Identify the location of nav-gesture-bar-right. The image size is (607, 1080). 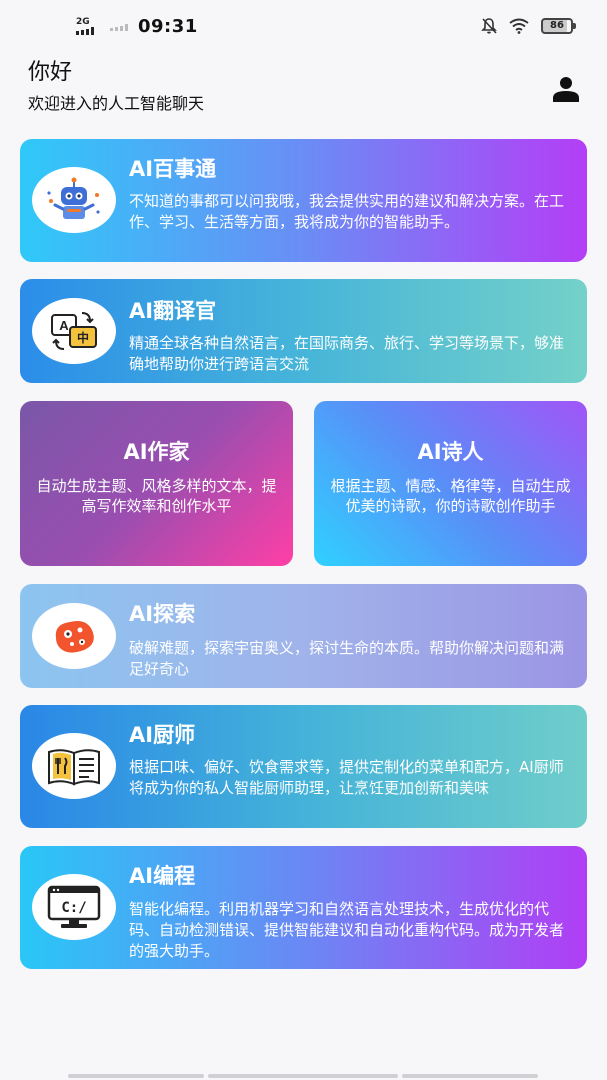
(470, 1076).